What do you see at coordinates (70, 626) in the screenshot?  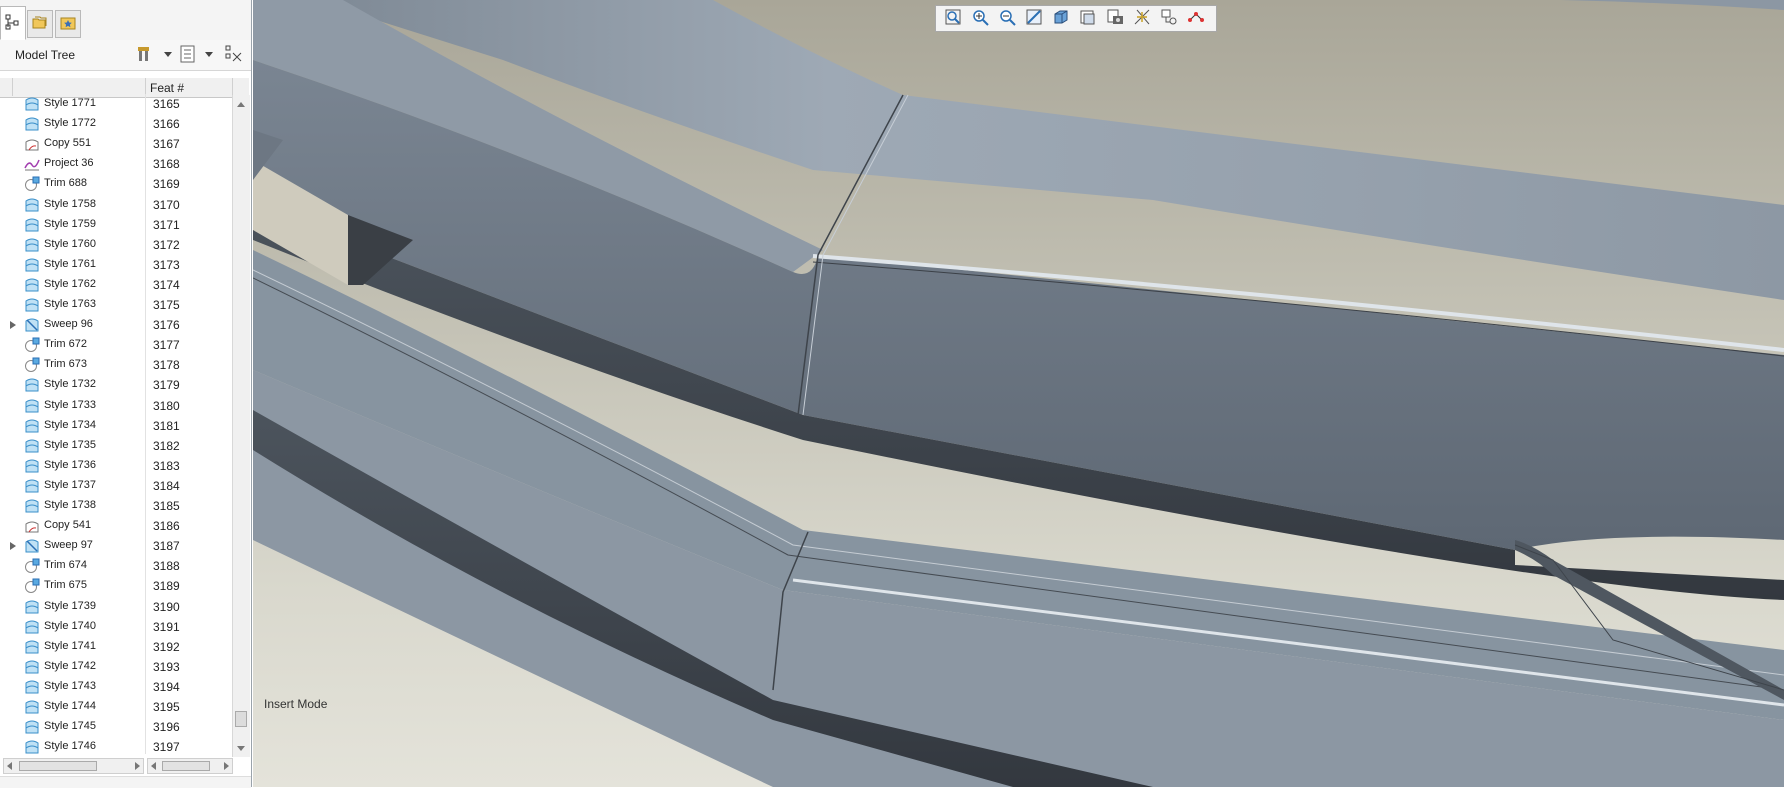 I see `feature-name: Style 1740` at bounding box center [70, 626].